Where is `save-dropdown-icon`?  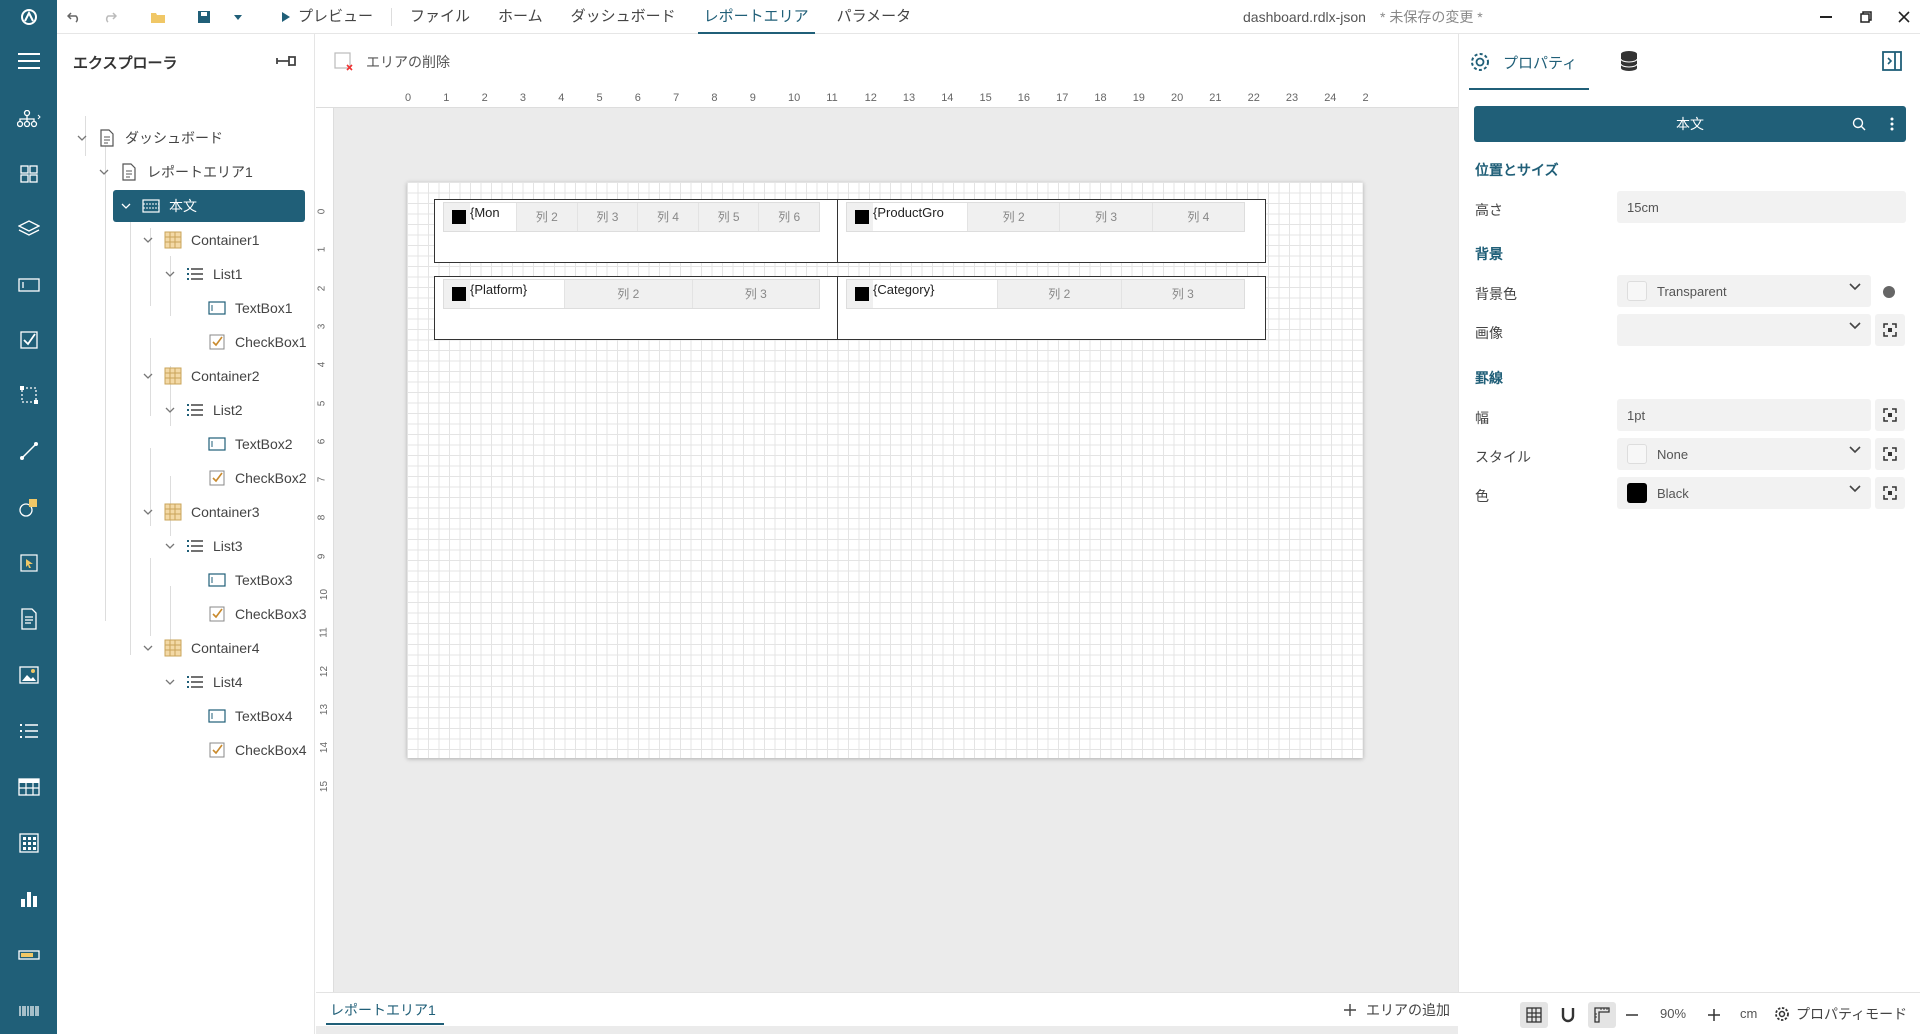
save-dropdown-icon is located at coordinates (238, 17).